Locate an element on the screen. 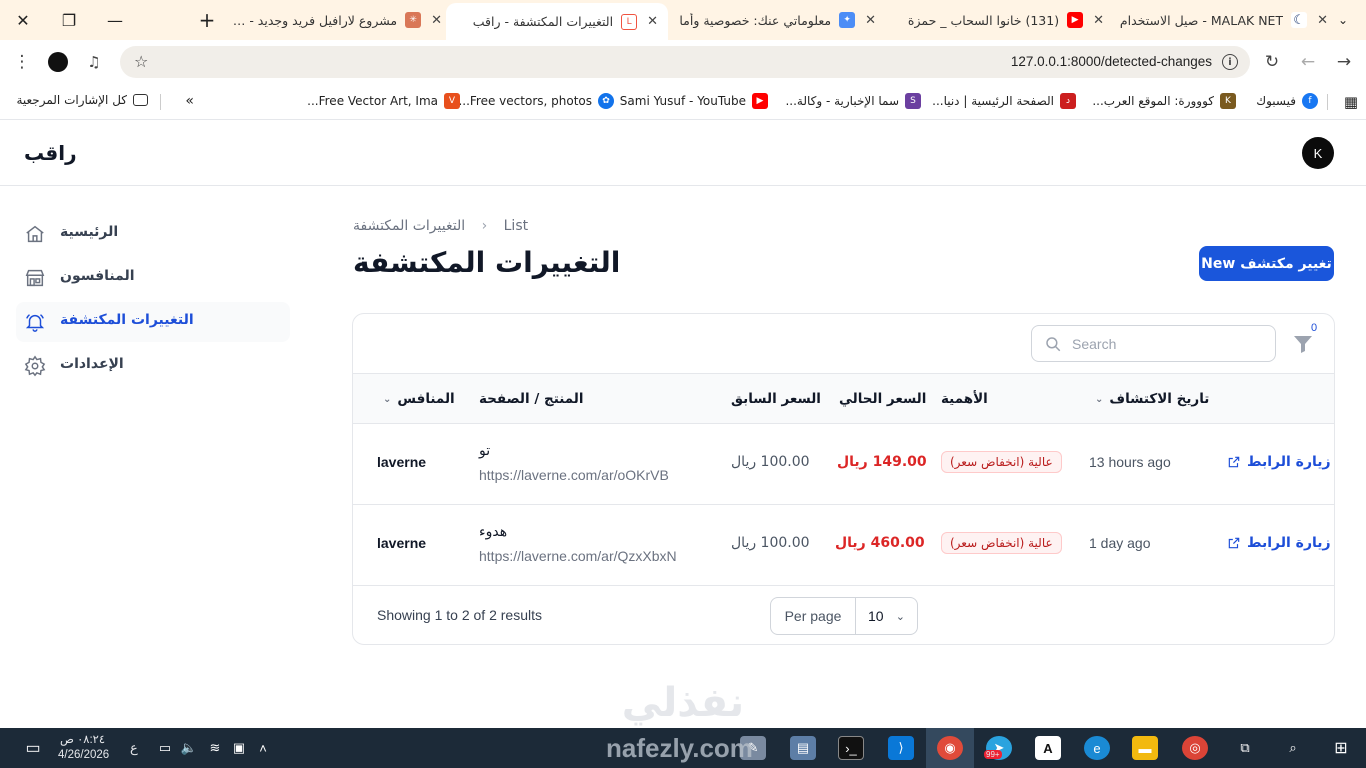 Image resolution: width=1366 pixels, height=768 pixels. back-arrow-icon: ← is located at coordinates (1308, 62).